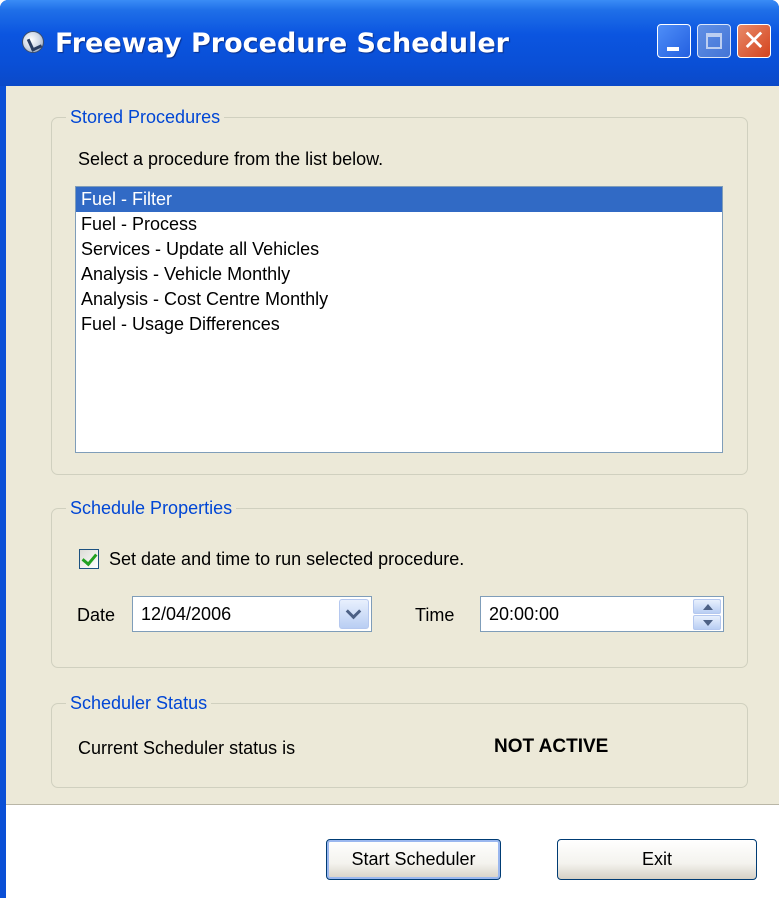 This screenshot has width=779, height=898. I want to click on date-picker: 12/04/2006, so click(252, 614).